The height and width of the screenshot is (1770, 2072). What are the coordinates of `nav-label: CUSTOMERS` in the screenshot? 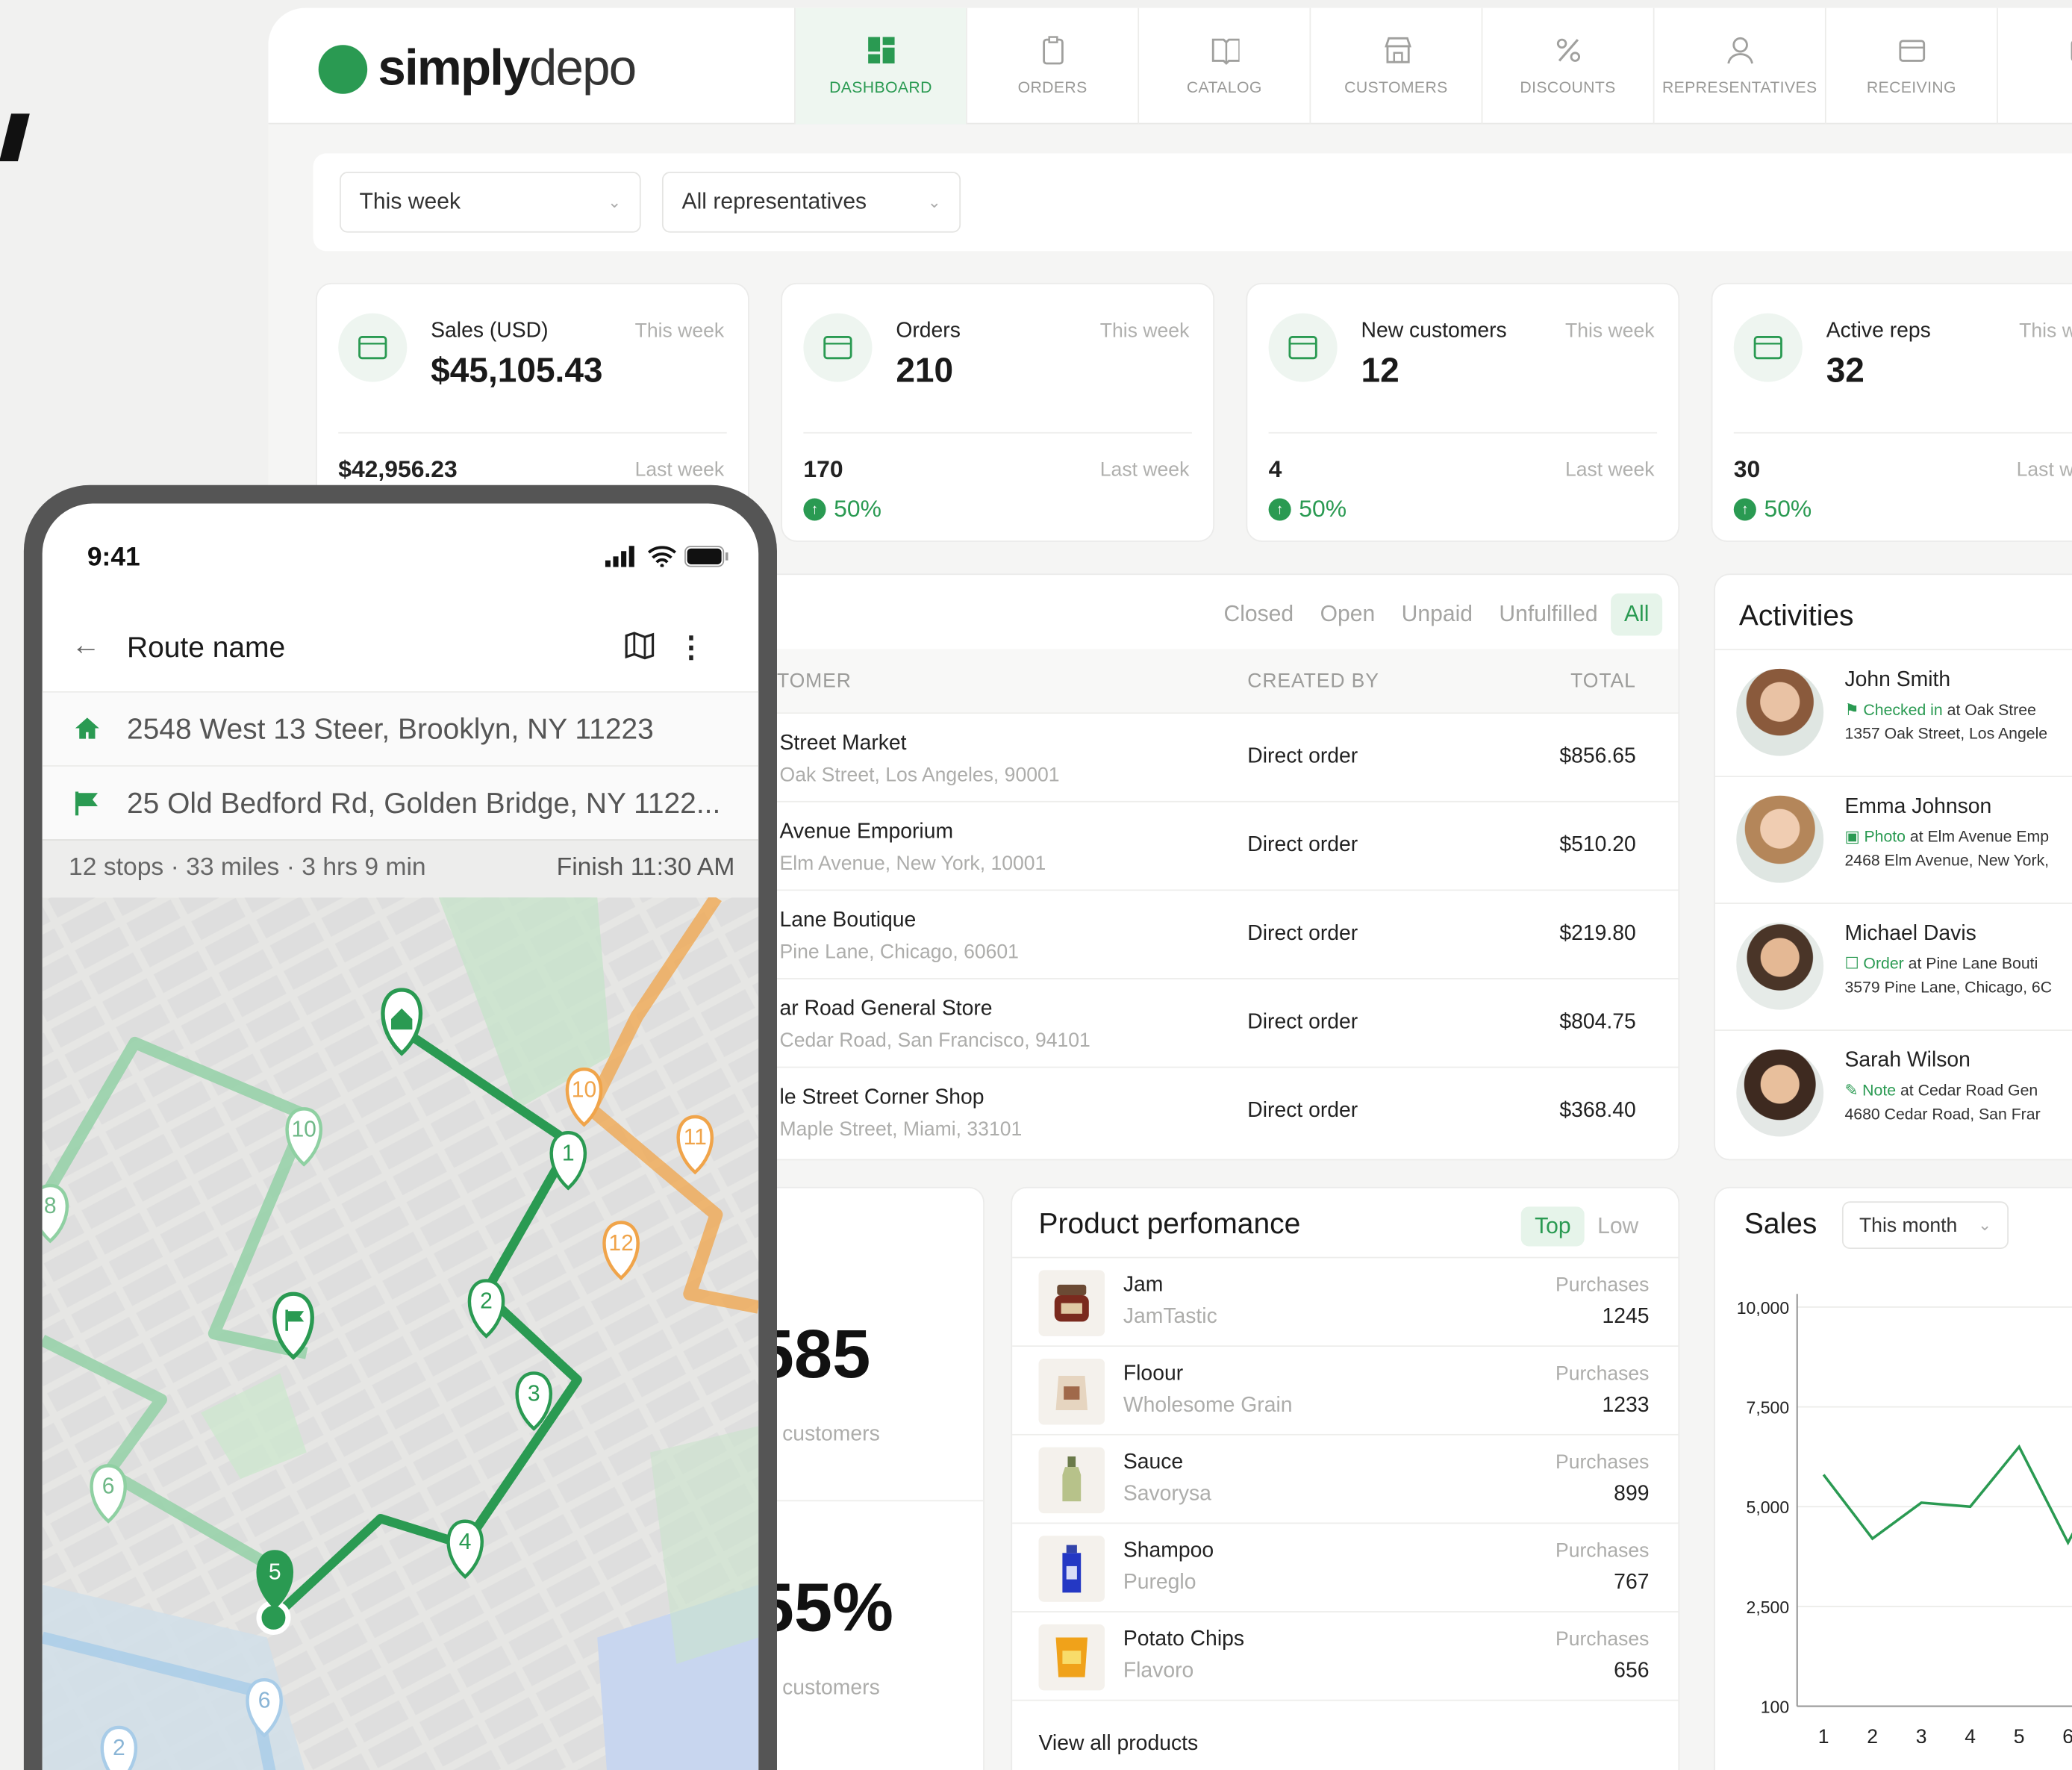 It's located at (1396, 87).